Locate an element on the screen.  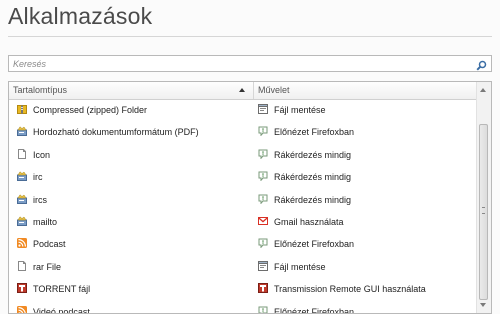
grip-icon is located at coordinates (483, 210).